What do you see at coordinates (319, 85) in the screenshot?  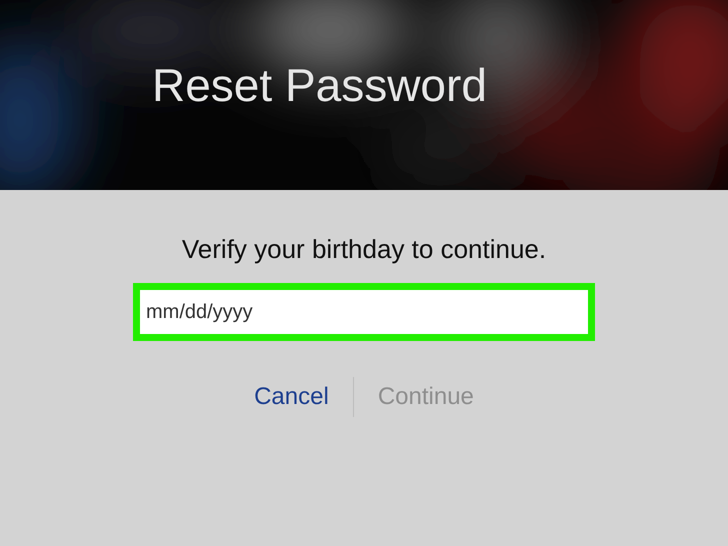 I see `page-title: Reset Password` at bounding box center [319, 85].